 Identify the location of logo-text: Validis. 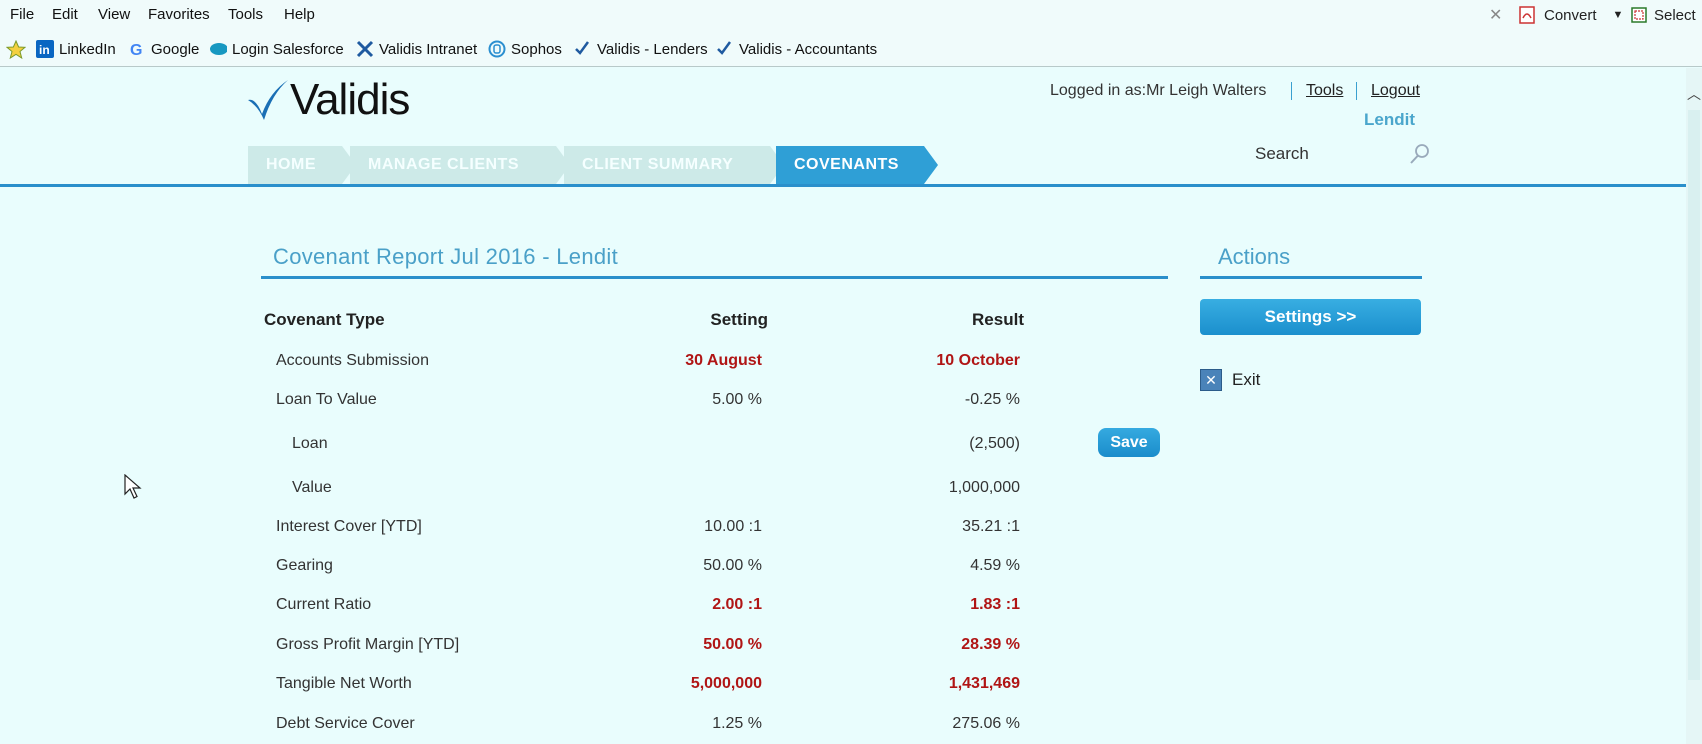
(350, 99).